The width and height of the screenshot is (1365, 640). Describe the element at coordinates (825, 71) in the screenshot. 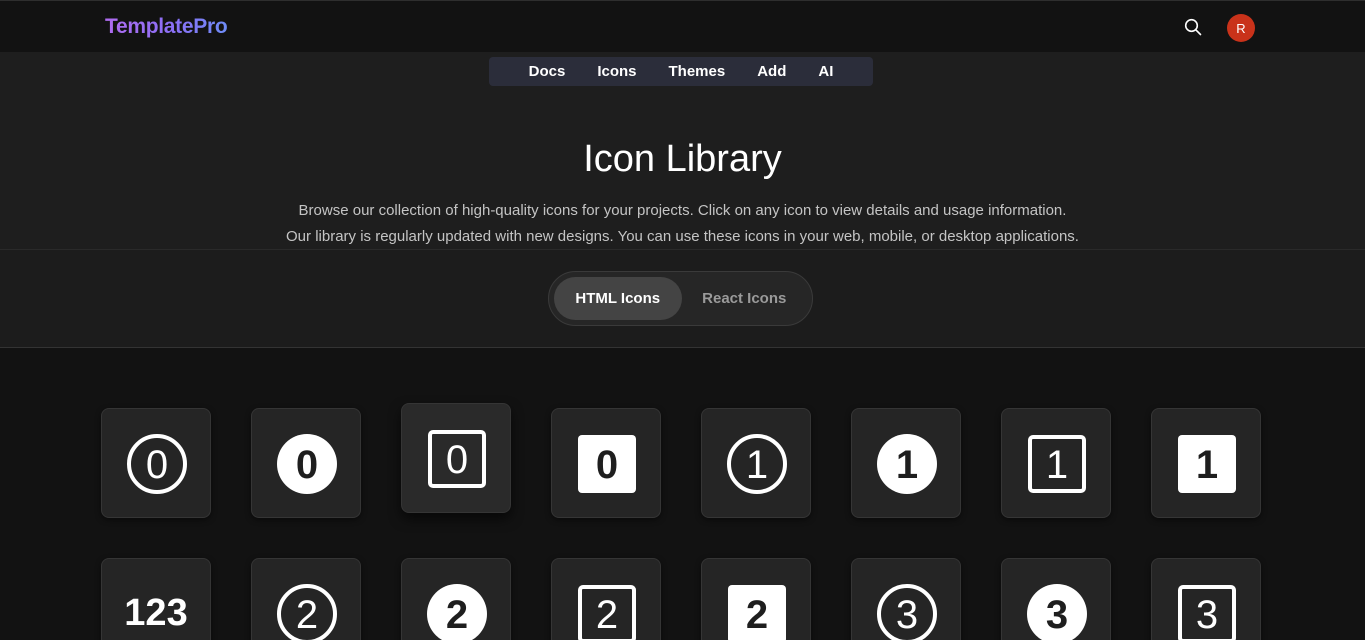

I see `nav-ai: AI` at that location.